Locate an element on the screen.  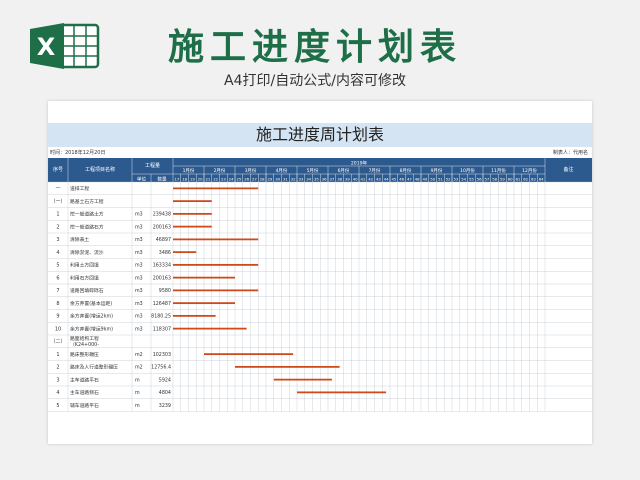
header-month: 4月份 is located at coordinates (282, 170).